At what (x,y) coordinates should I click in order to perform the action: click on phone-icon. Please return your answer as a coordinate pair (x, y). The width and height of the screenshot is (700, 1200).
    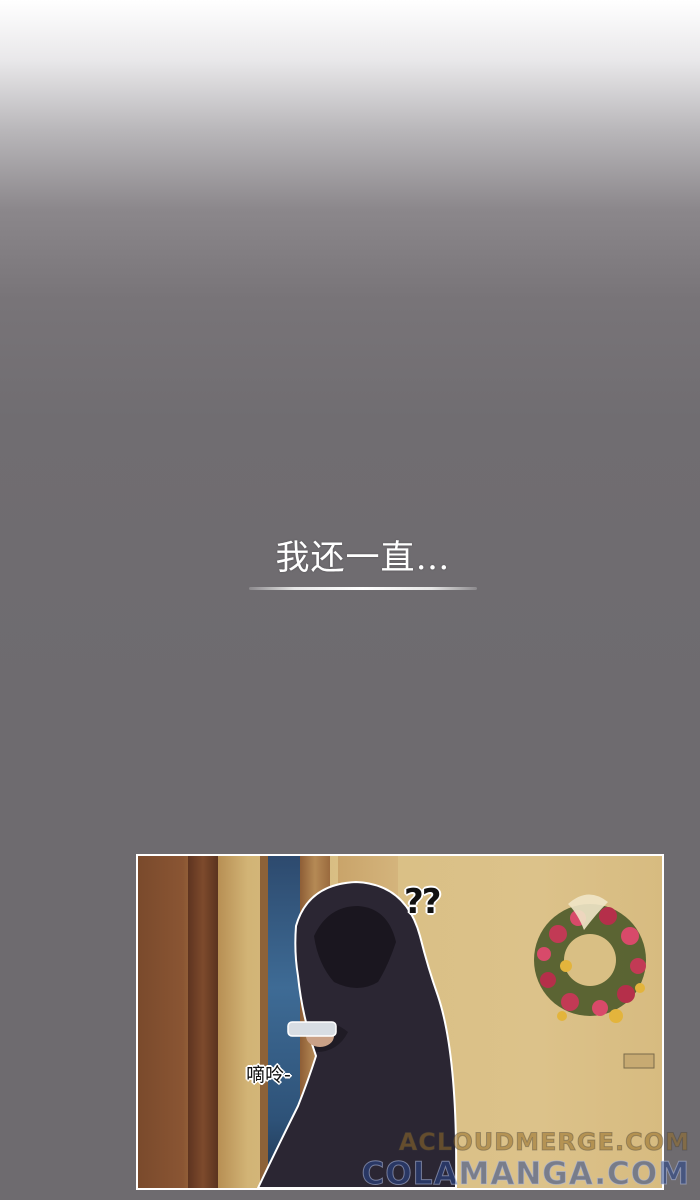
    Looking at the image, I should click on (312, 1029).